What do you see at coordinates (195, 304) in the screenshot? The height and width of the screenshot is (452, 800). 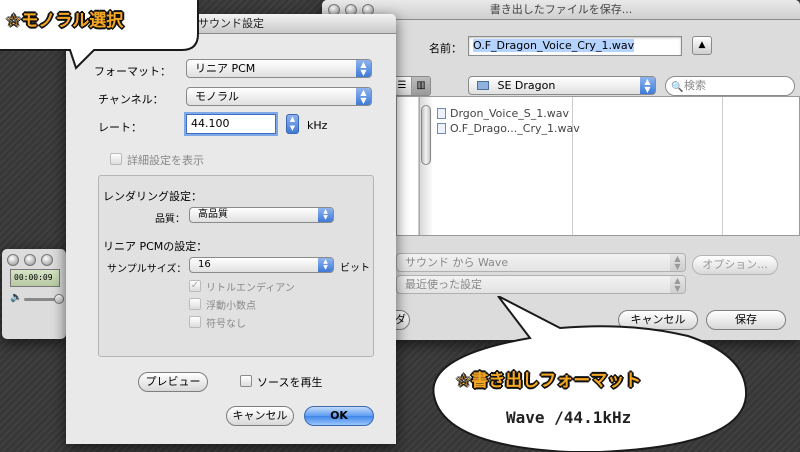 I see `floating-point-checkbox` at bounding box center [195, 304].